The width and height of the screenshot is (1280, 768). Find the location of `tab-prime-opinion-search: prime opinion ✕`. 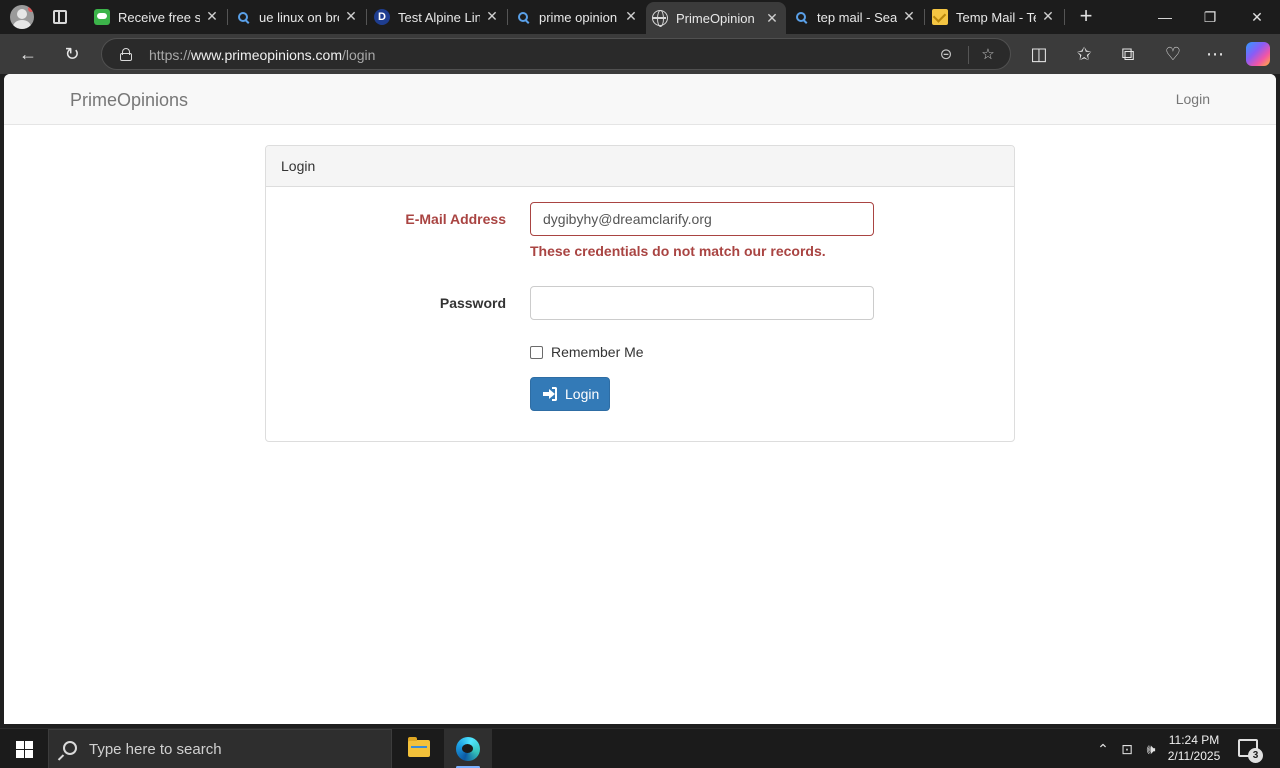

tab-prime-opinion-search: prime opinion ✕ is located at coordinates (577, 17).